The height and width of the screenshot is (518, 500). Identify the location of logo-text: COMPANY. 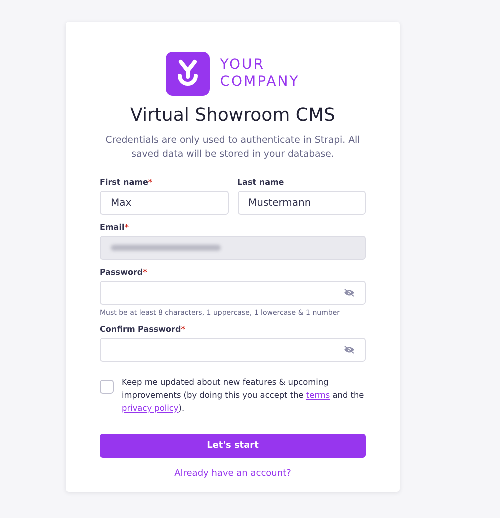
(260, 82).